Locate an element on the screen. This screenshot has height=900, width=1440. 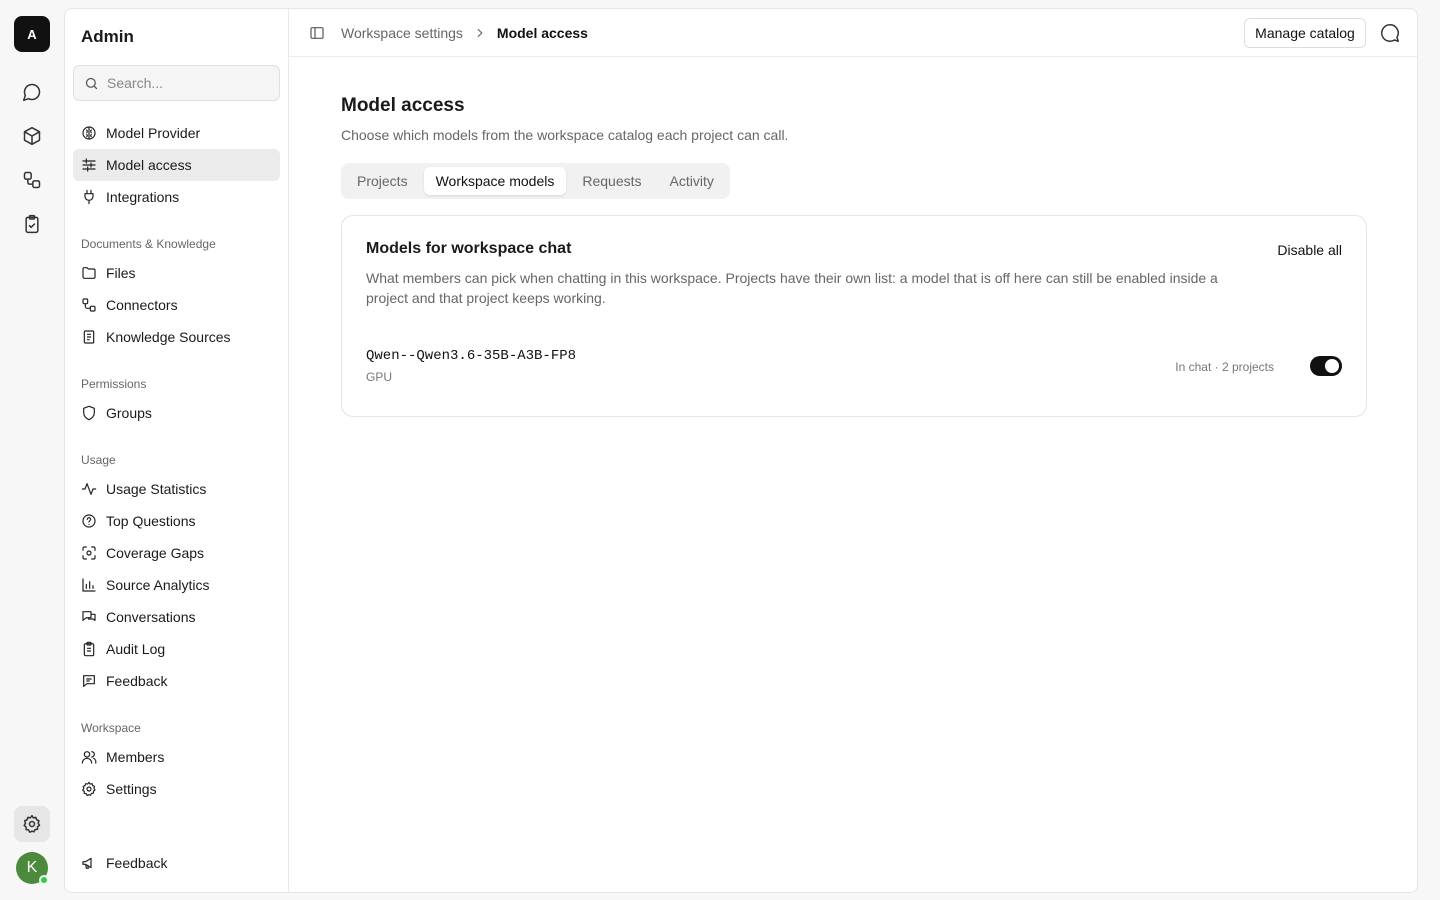
avatar-initial: K is located at coordinates (32, 867).